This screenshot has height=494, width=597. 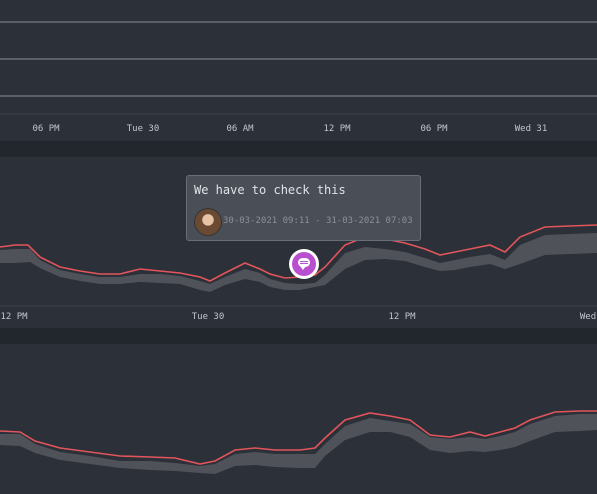 I want to click on x-axis-label: 06 AM, so click(x=240, y=129).